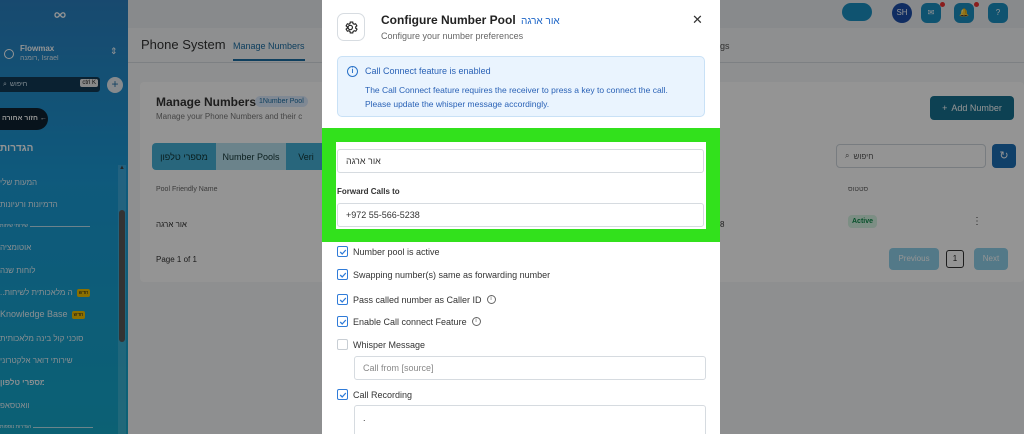 The image size is (1024, 434). I want to click on info-title: Call Connect feature is enabled, so click(428, 71).